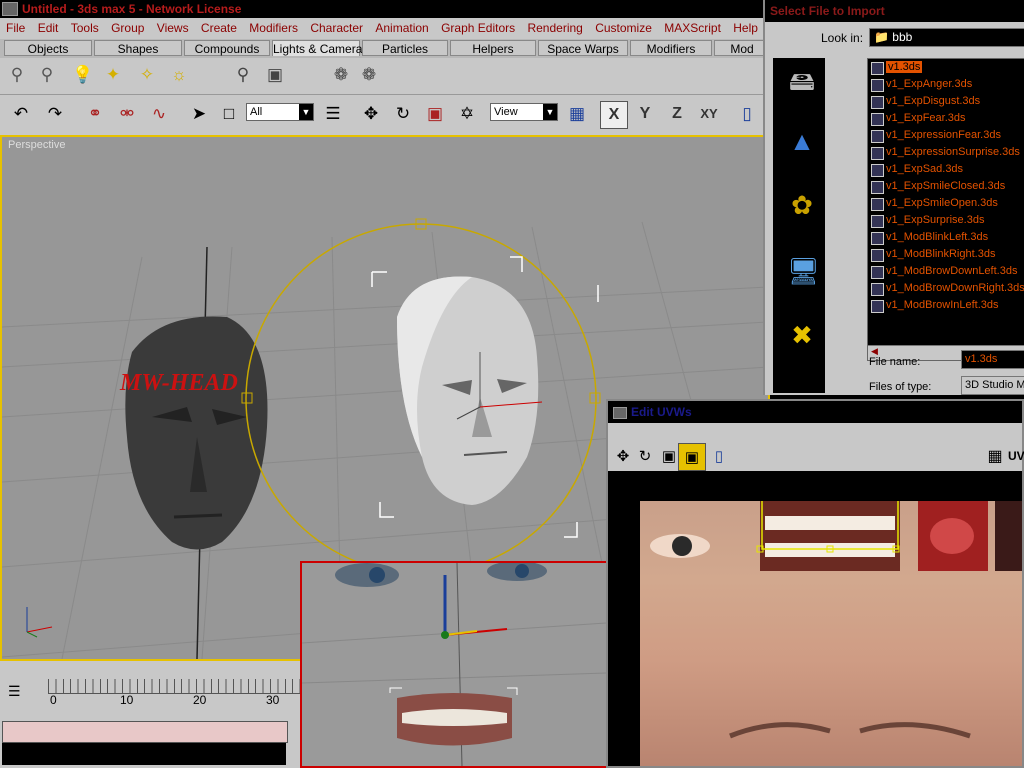 This screenshot has height=768, width=1024. What do you see at coordinates (992, 359) in the screenshot?
I see `file-name-input: v1.3ds` at bounding box center [992, 359].